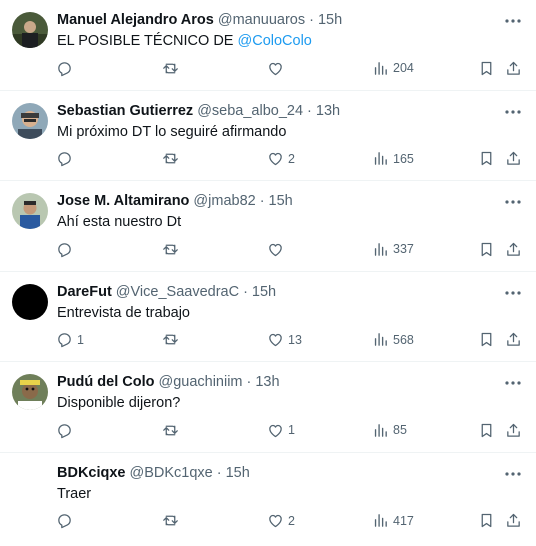 The width and height of the screenshot is (536, 546). Describe the element at coordinates (171, 473) in the screenshot. I see `author-handle: @BDKc1qxe` at that location.